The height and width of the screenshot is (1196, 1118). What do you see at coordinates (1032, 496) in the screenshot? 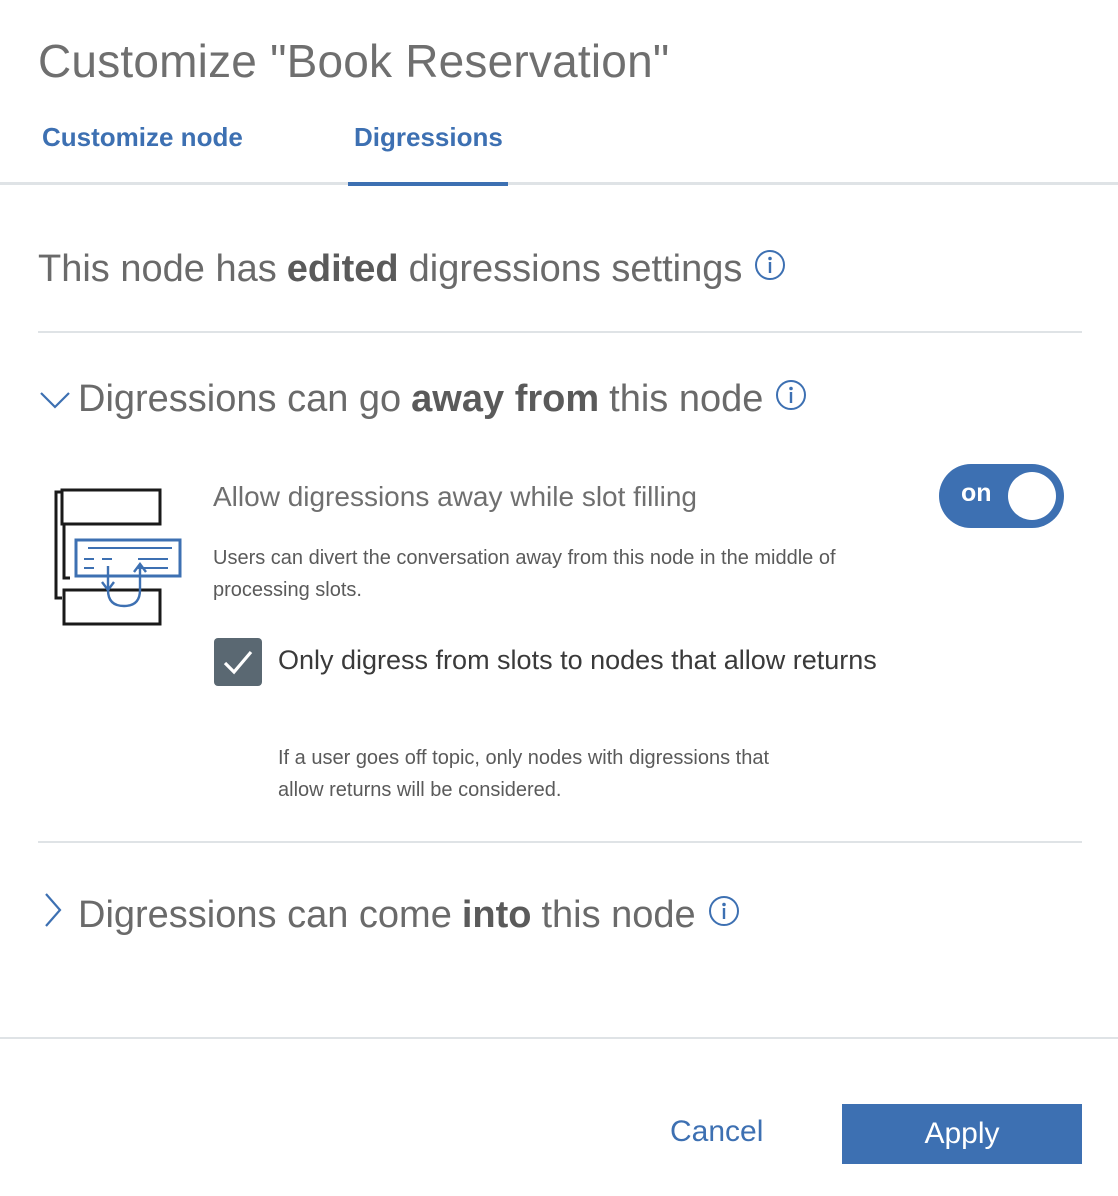
I see `toggle-knob` at bounding box center [1032, 496].